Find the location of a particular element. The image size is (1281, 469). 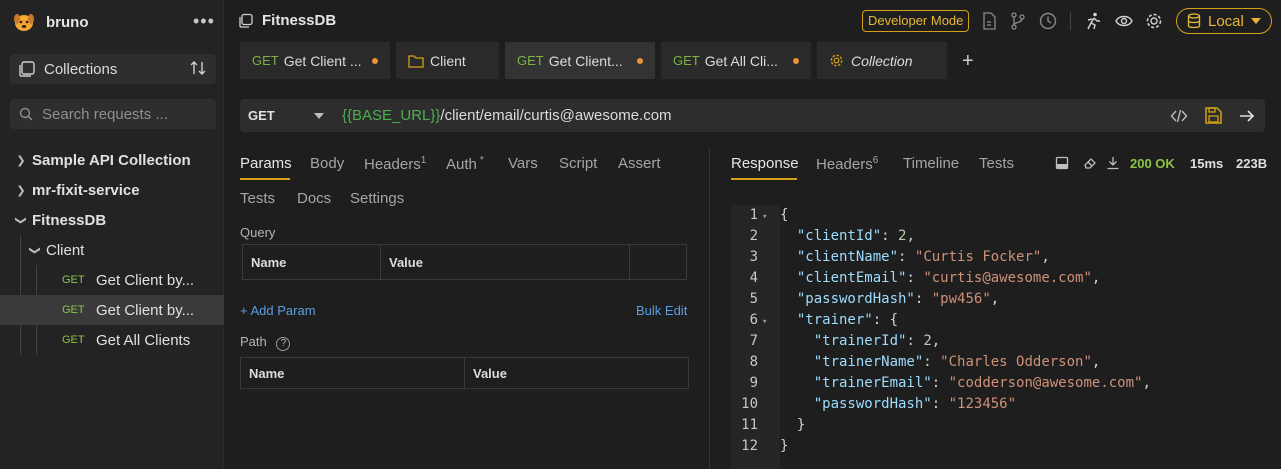

tab-vars: Vars is located at coordinates (523, 163).